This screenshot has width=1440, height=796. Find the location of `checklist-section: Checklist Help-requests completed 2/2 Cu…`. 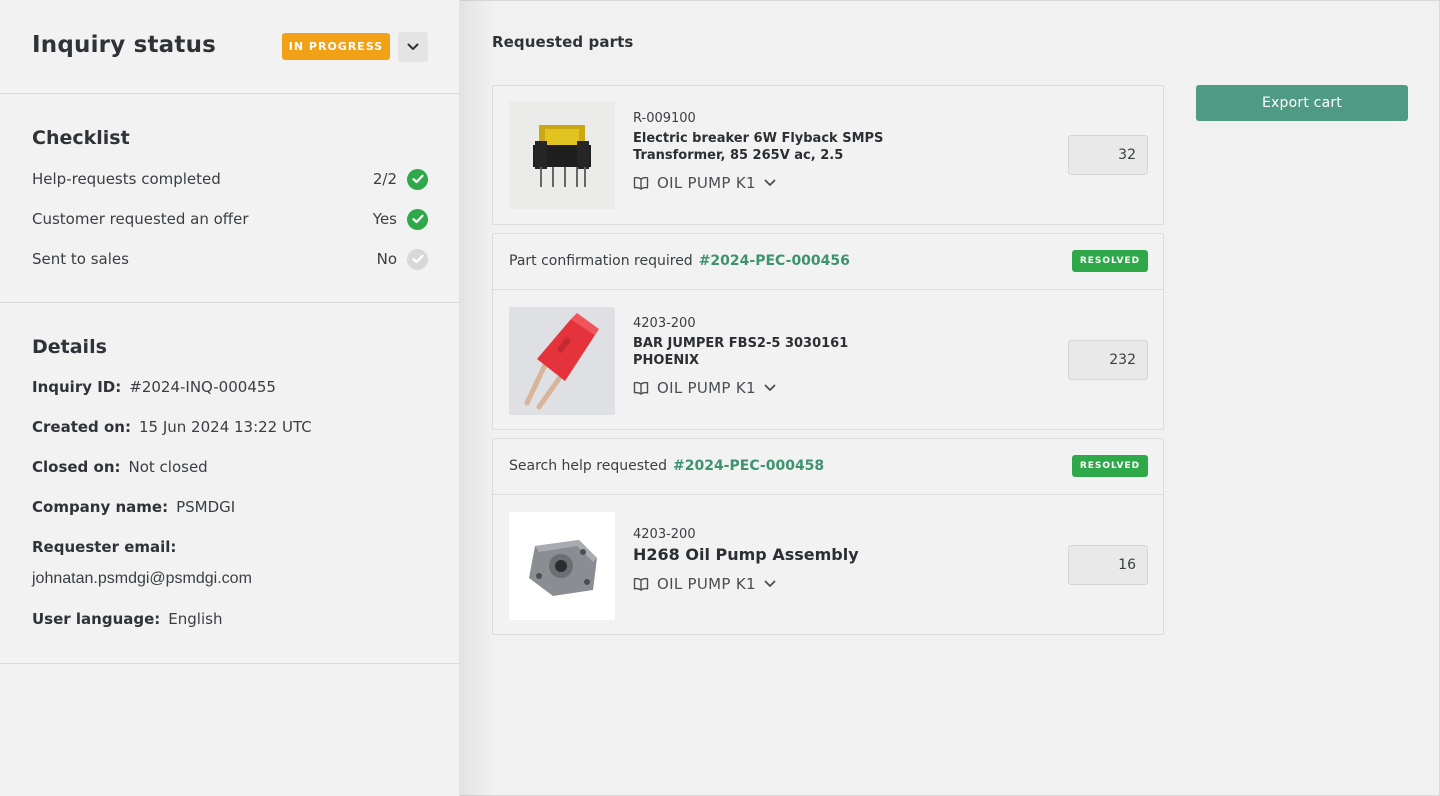

checklist-section: Checklist Help-requests completed 2/2 Cu… is located at coordinates (230, 198).